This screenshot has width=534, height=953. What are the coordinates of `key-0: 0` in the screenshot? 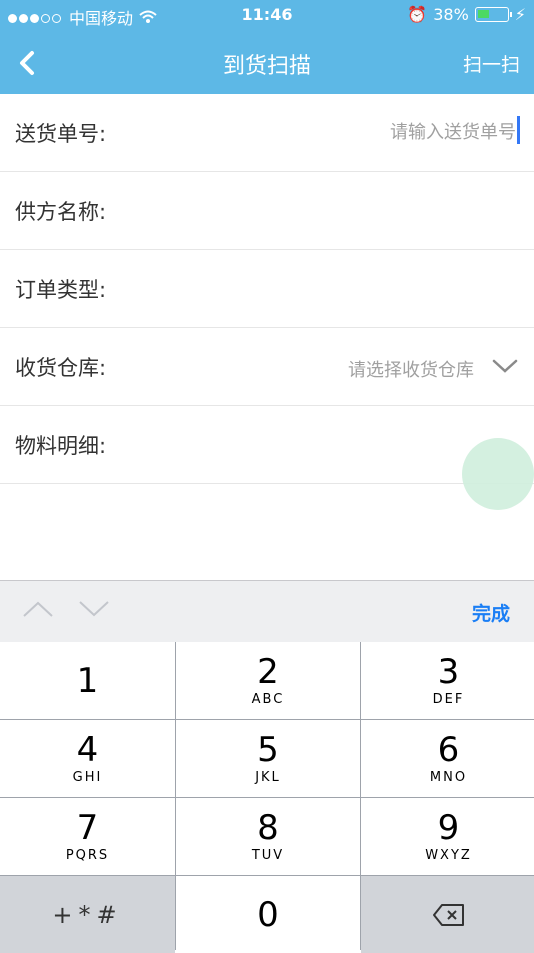 It's located at (268, 914).